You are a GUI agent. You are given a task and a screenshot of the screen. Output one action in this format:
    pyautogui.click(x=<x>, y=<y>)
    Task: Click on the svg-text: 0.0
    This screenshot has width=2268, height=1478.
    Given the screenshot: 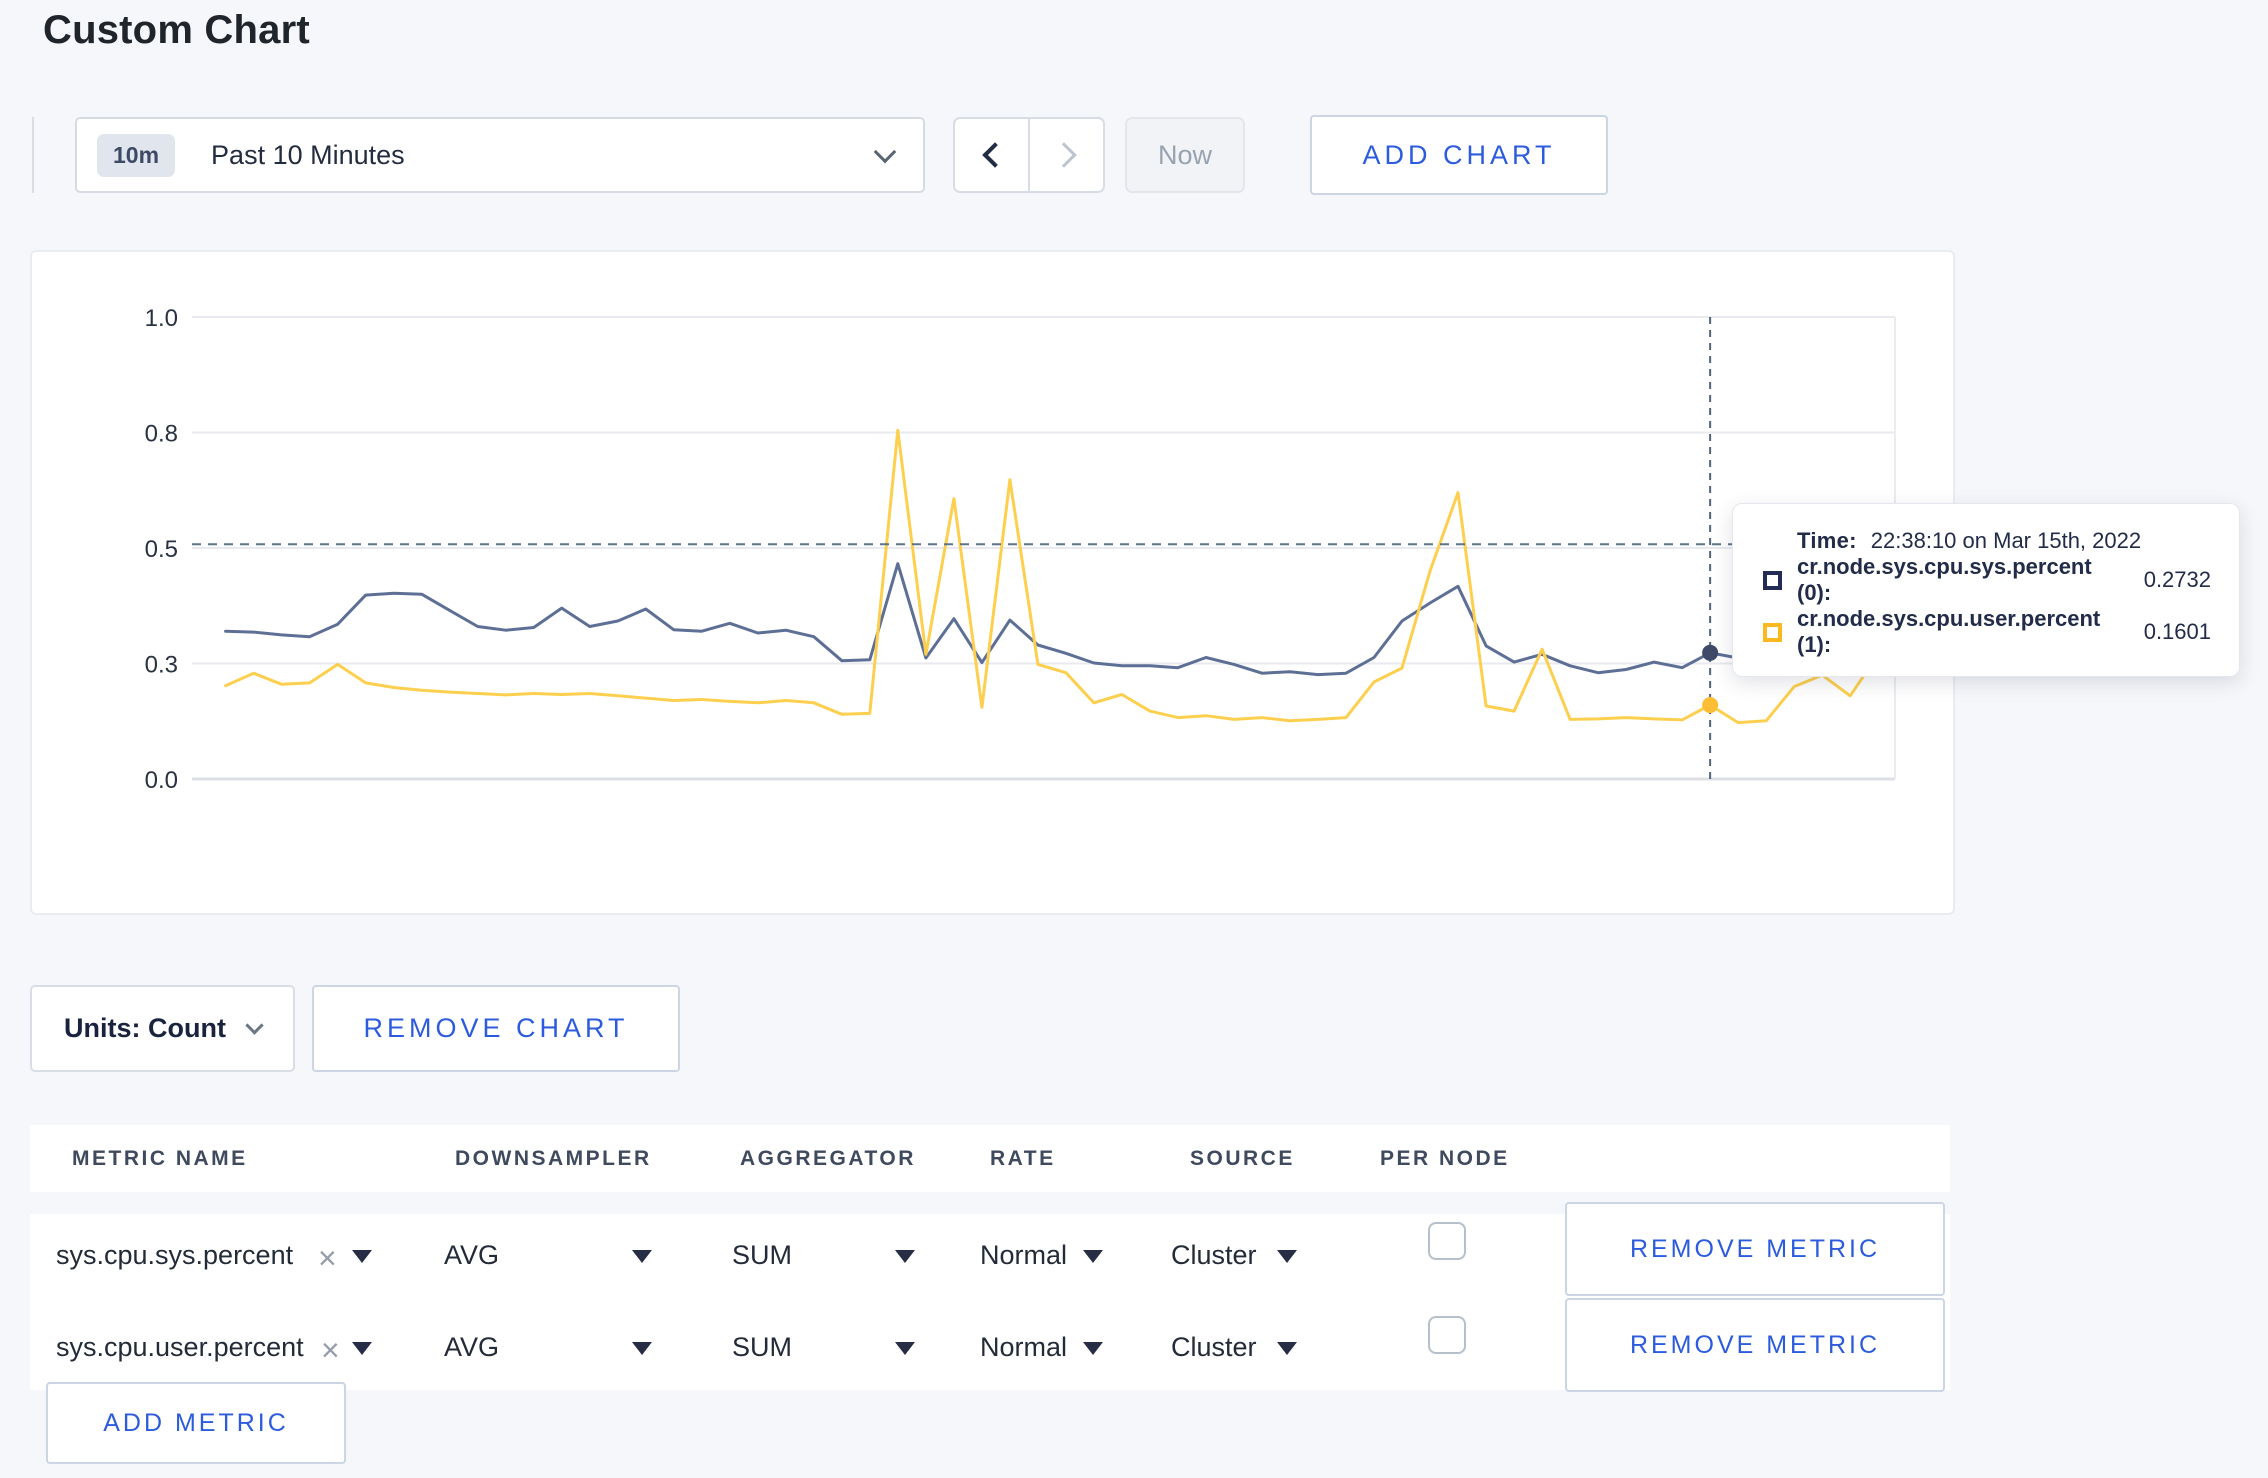 What is the action you would take?
    pyautogui.click(x=161, y=780)
    